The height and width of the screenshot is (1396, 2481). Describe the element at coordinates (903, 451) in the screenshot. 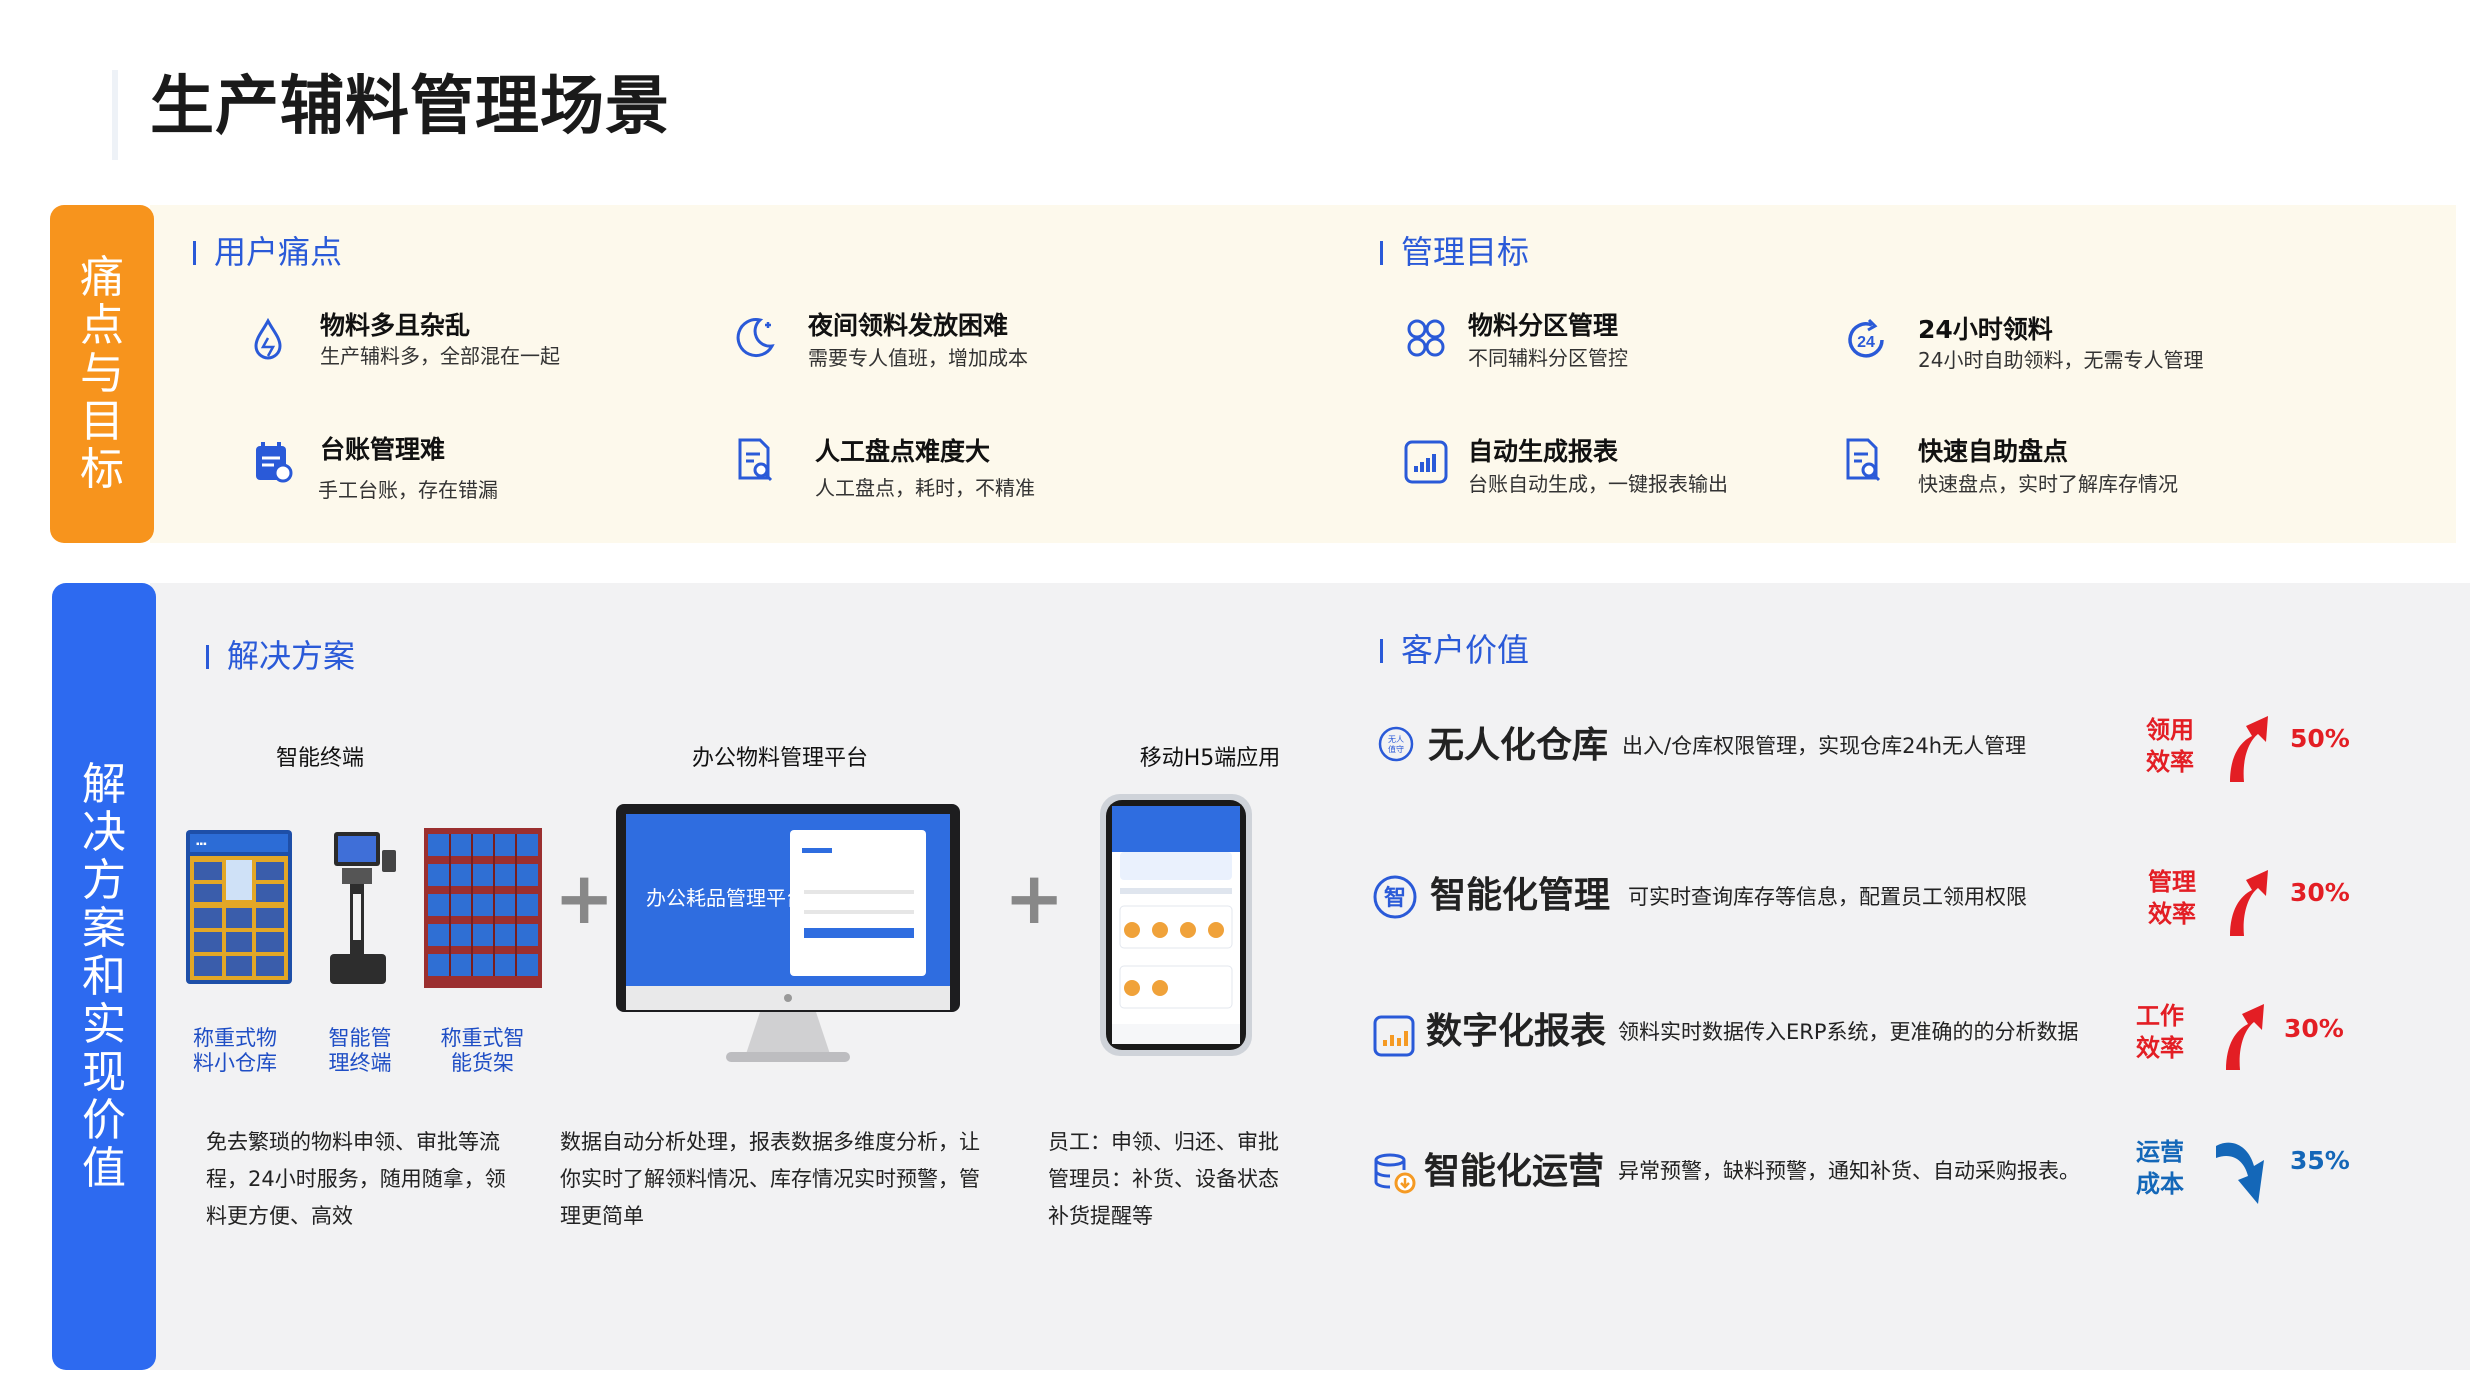

I see `pain-title-4: 人工盘点难度大` at that location.